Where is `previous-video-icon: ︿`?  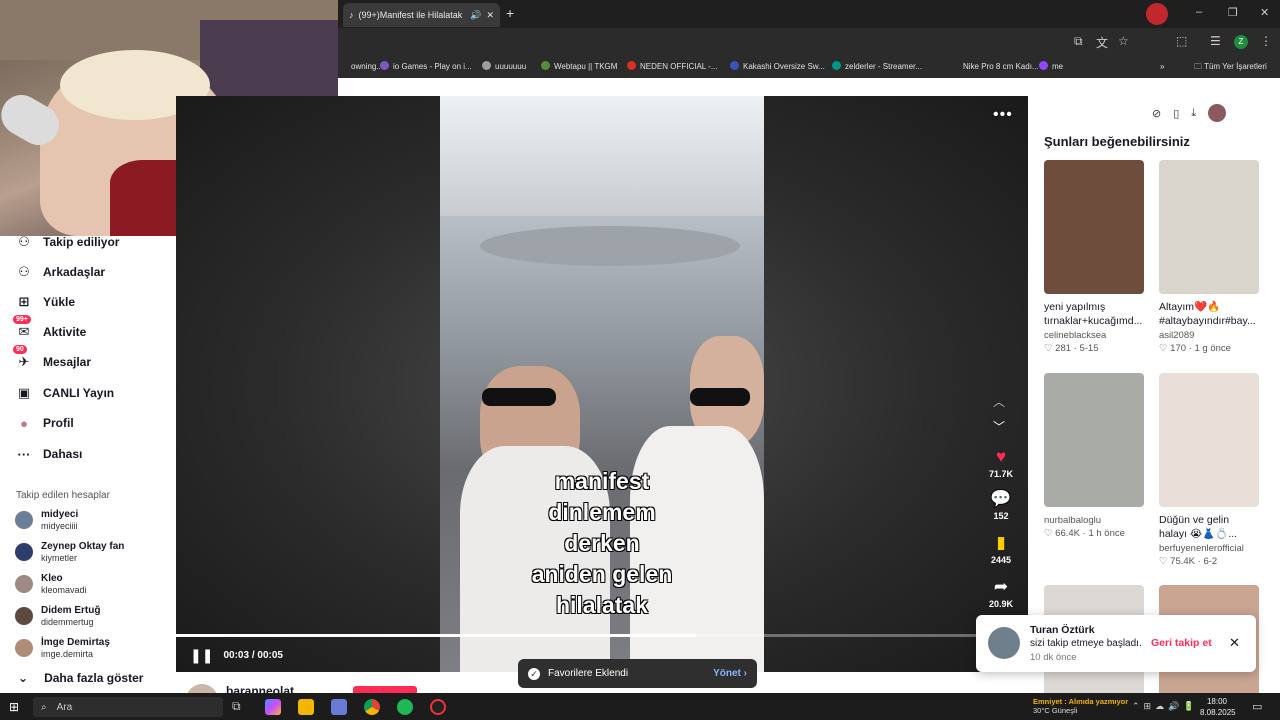
previous-video-icon: ︿ is located at coordinates (999, 401).